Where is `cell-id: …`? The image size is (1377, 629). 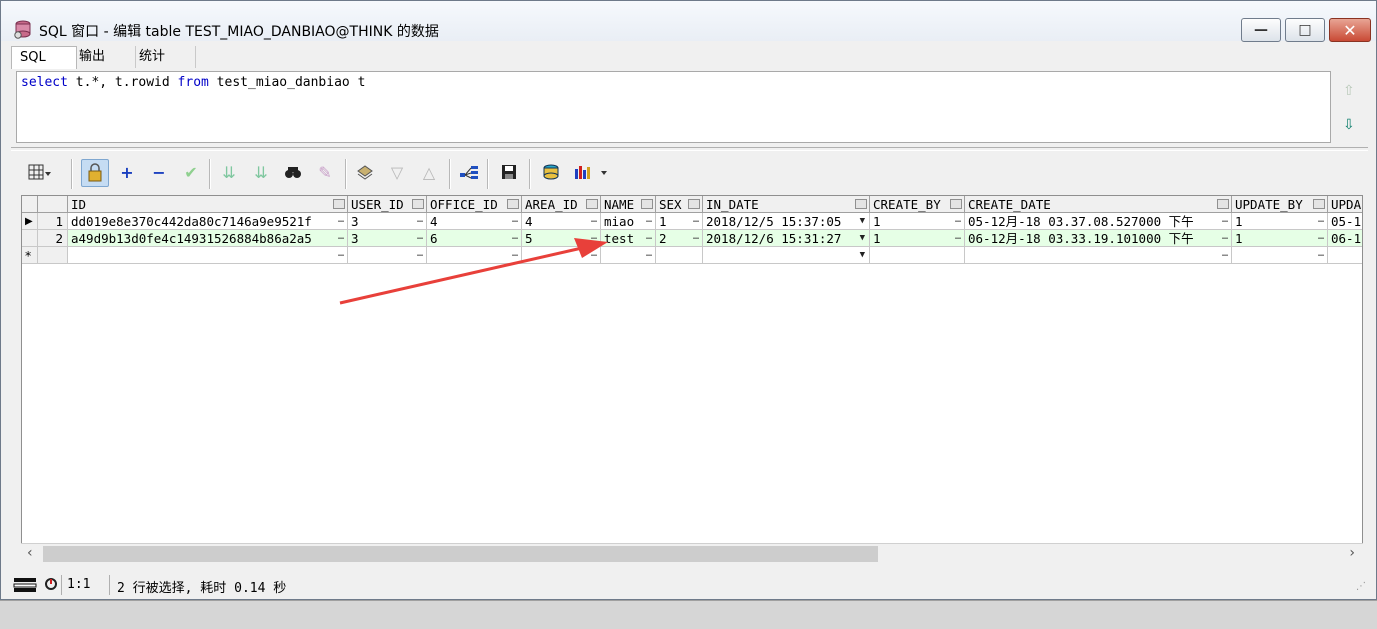
cell-id: … is located at coordinates (208, 255).